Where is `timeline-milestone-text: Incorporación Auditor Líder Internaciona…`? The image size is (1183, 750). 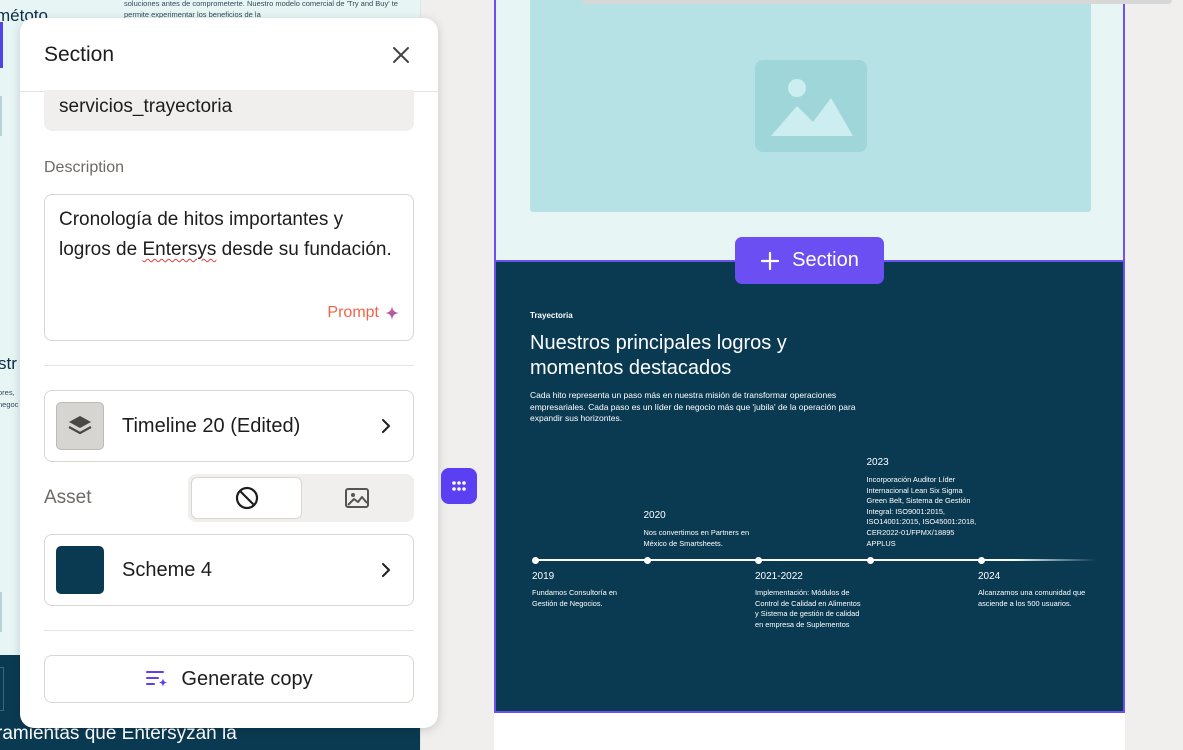 timeline-milestone-text: Incorporación Auditor Líder Internaciona… is located at coordinates (921, 511).